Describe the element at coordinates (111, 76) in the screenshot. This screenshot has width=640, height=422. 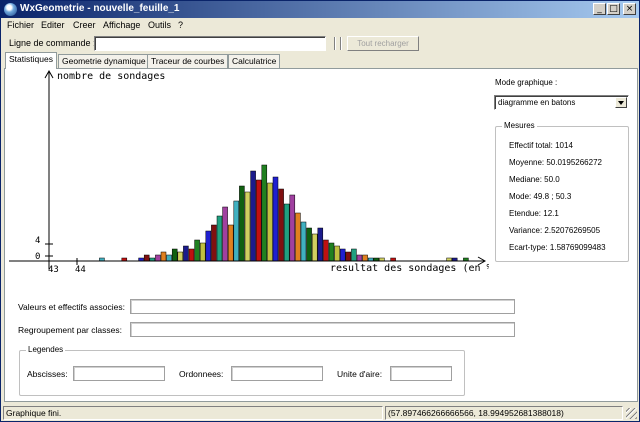
I see `y-axis-label: nombre de sondages` at that location.